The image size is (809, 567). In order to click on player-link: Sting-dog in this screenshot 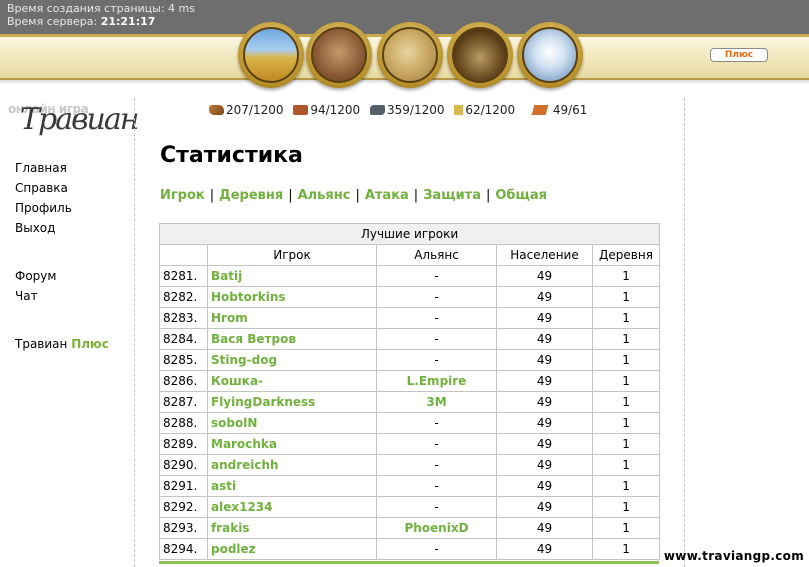, I will do `click(244, 360)`.